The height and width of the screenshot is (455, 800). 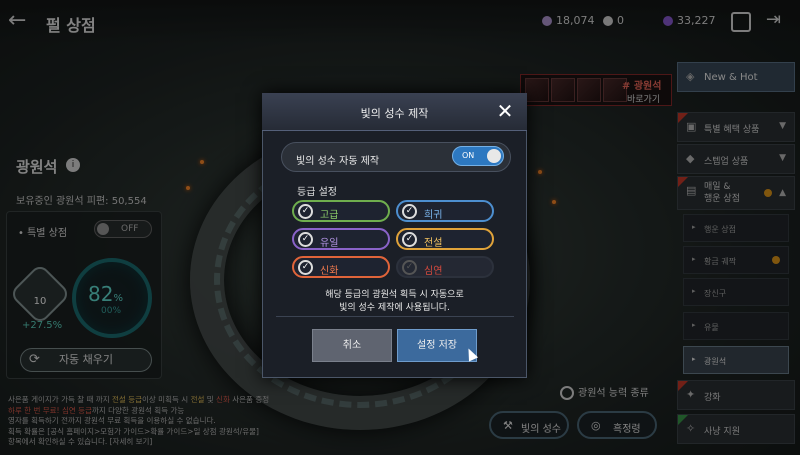 What do you see at coordinates (341, 239) in the screenshot?
I see `grade-unique-checkbox: ✓ 유일` at bounding box center [341, 239].